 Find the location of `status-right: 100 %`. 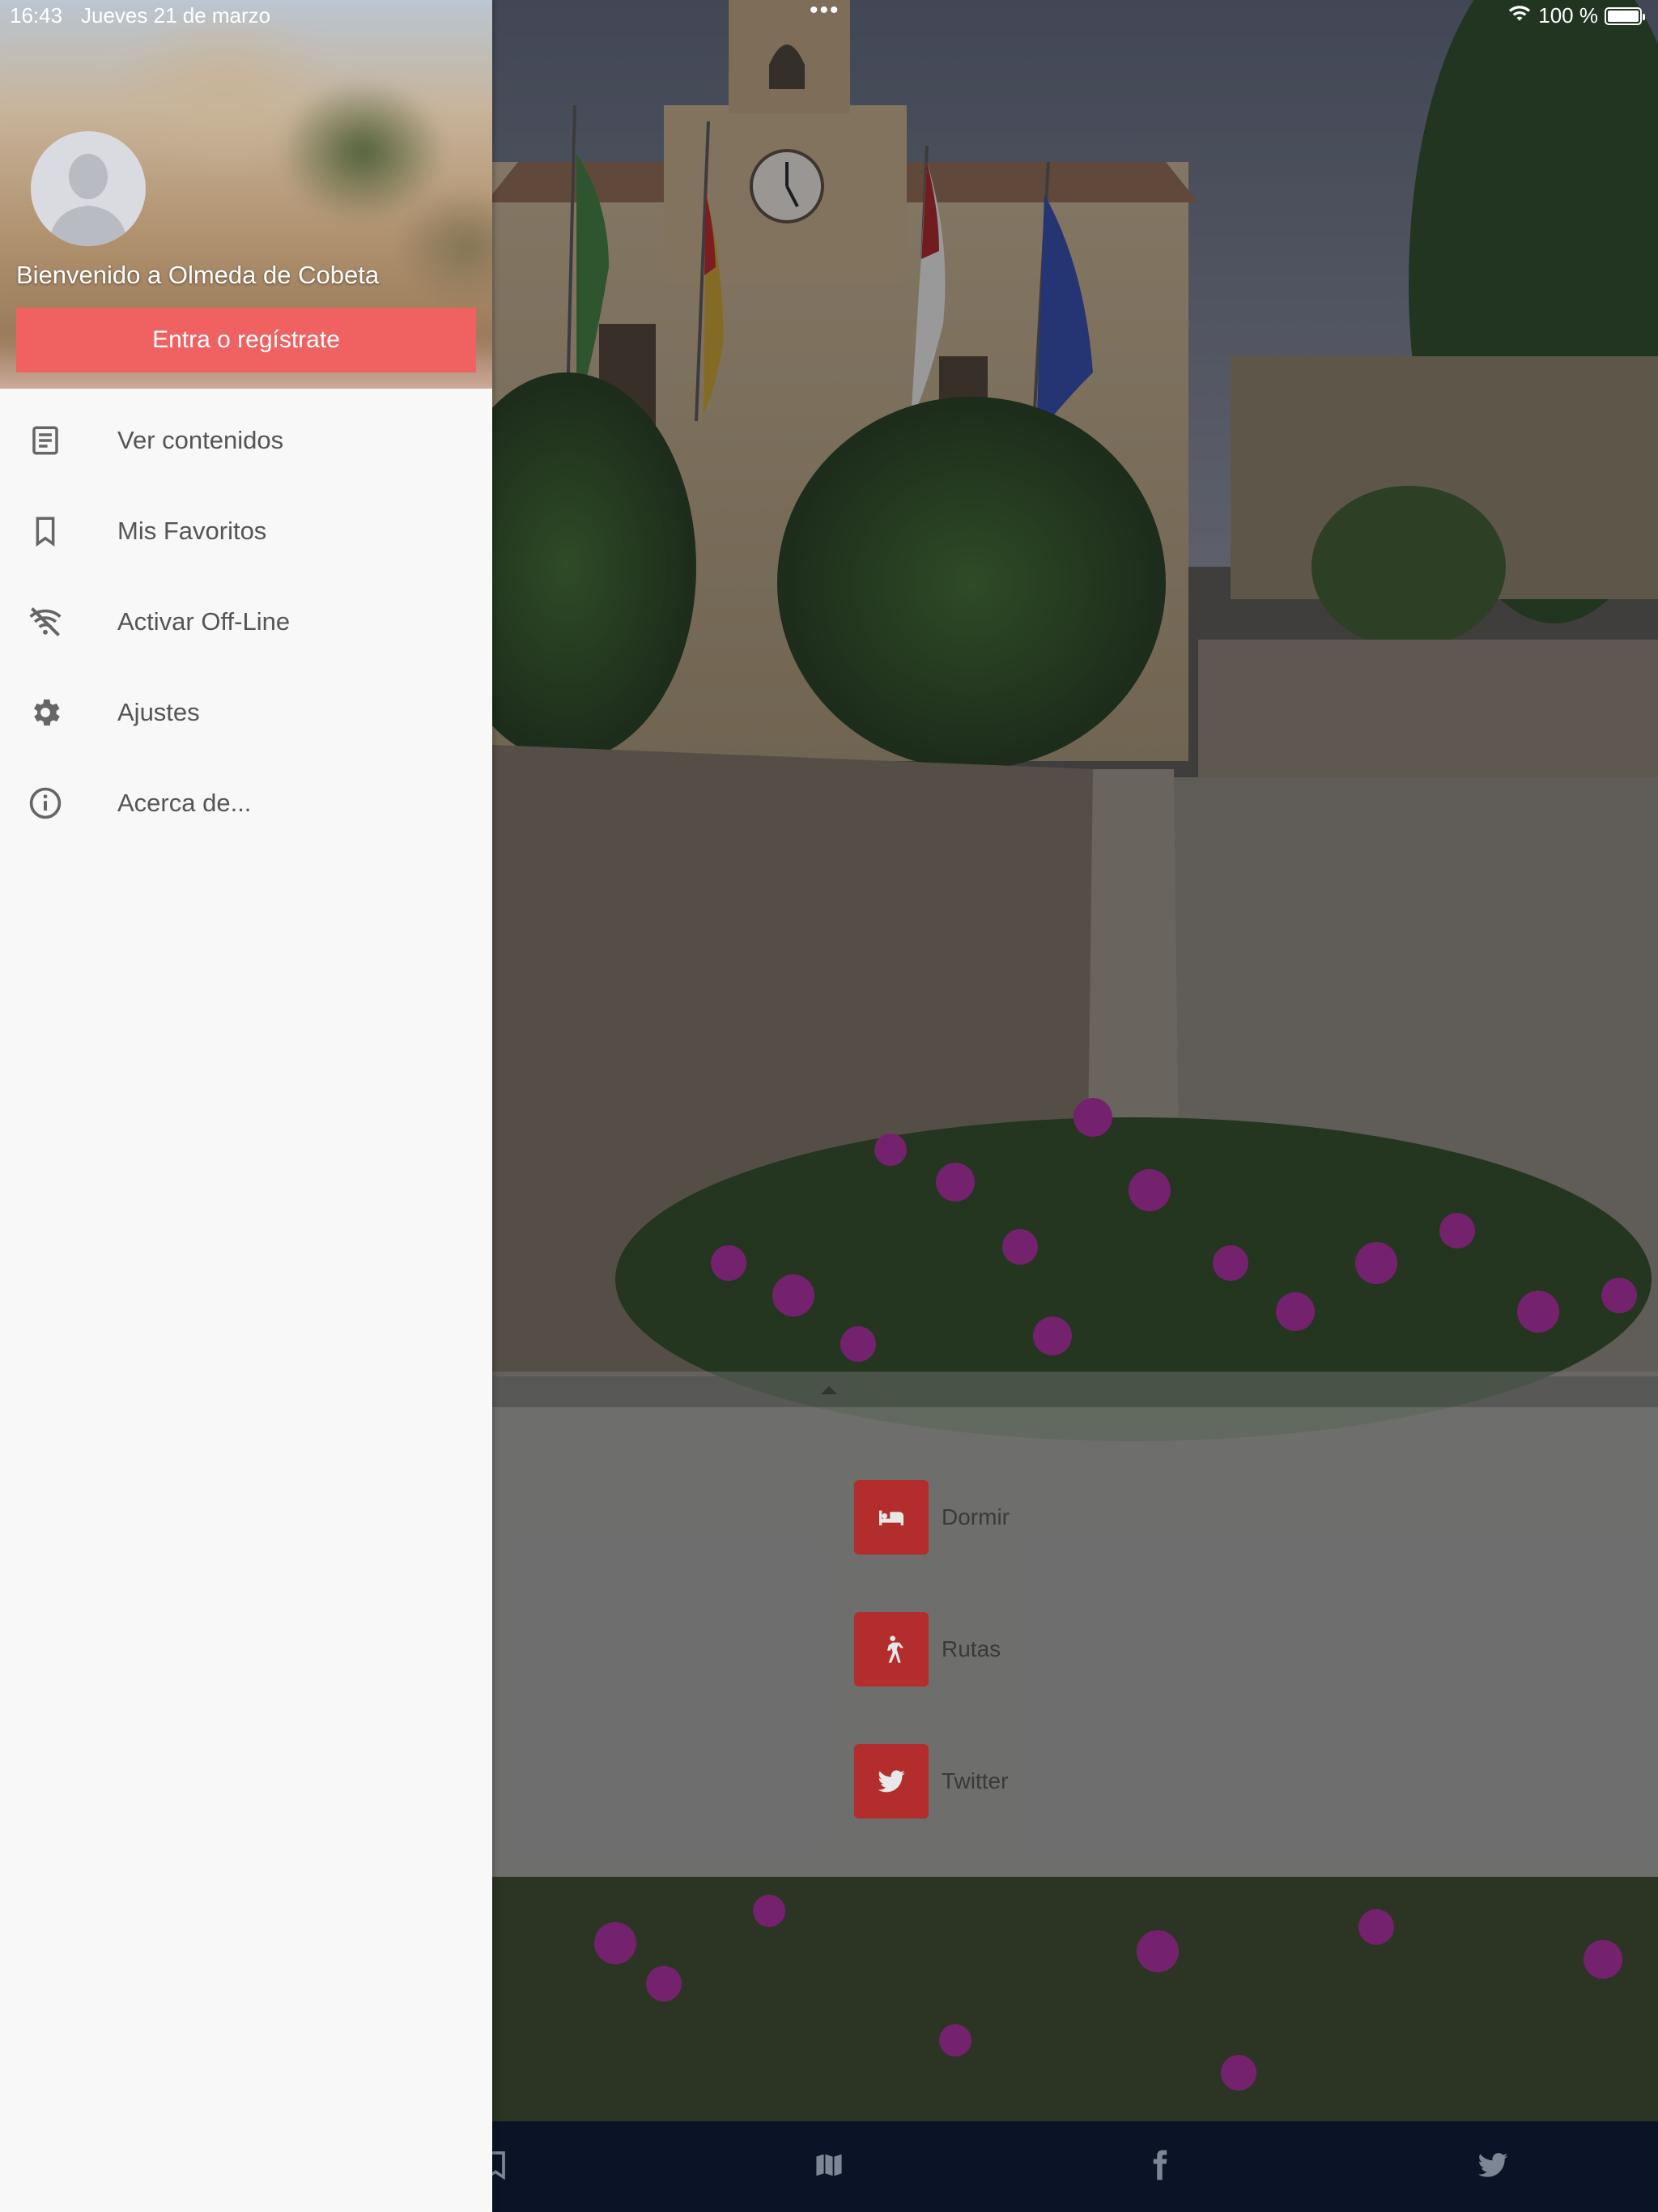

status-right: 100 % is located at coordinates (1576, 16).